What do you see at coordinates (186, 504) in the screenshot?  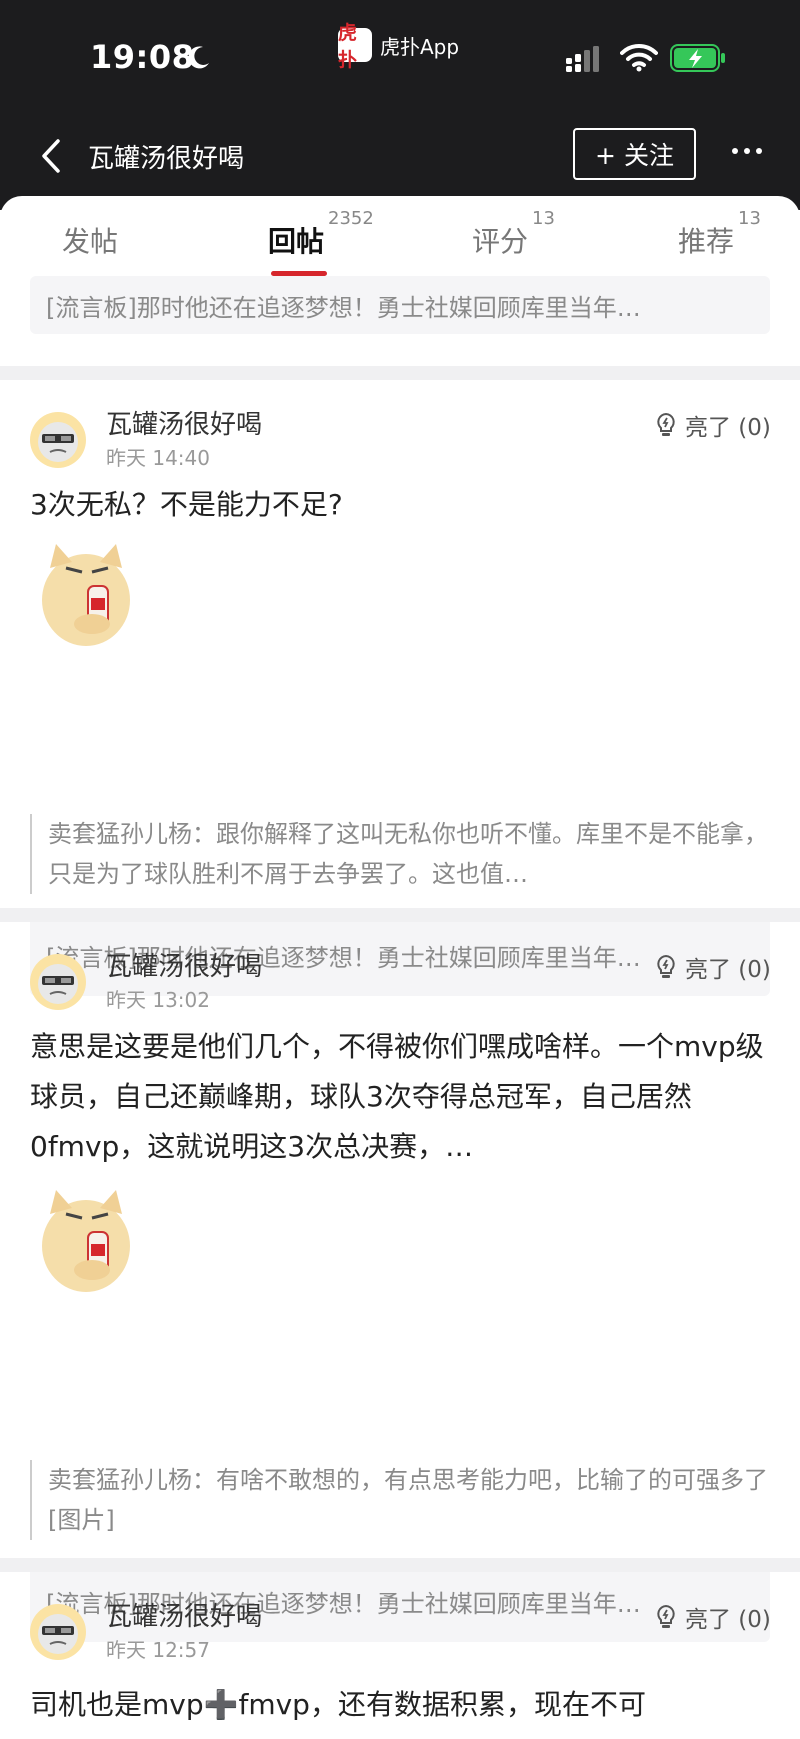 I see `post-text: 3次无私？不是能力不足?` at bounding box center [186, 504].